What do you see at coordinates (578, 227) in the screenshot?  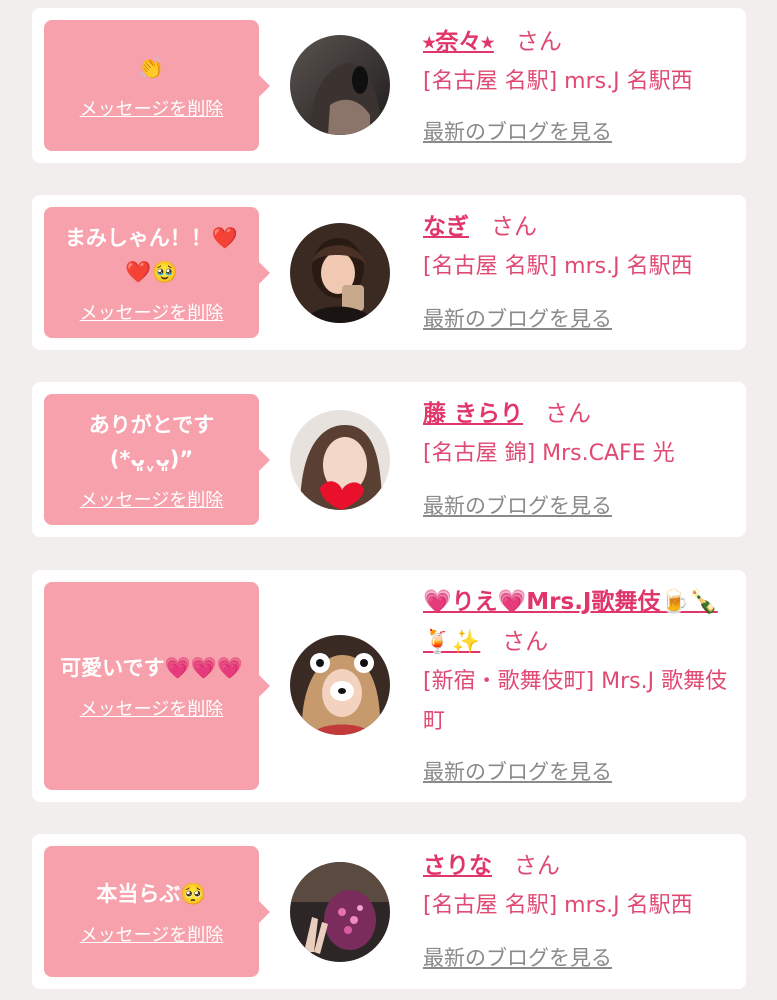 I see `name-line: なぎ さん` at bounding box center [578, 227].